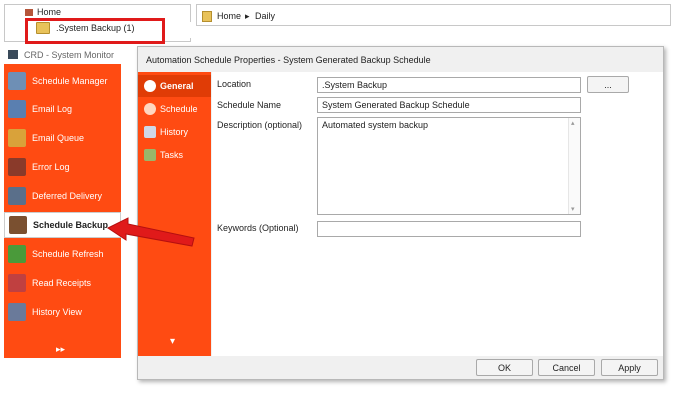 Image resolution: width=681 pixels, height=395 pixels. I want to click on sidebar-item-schedule-backup: Schedule Backup, so click(62, 225).